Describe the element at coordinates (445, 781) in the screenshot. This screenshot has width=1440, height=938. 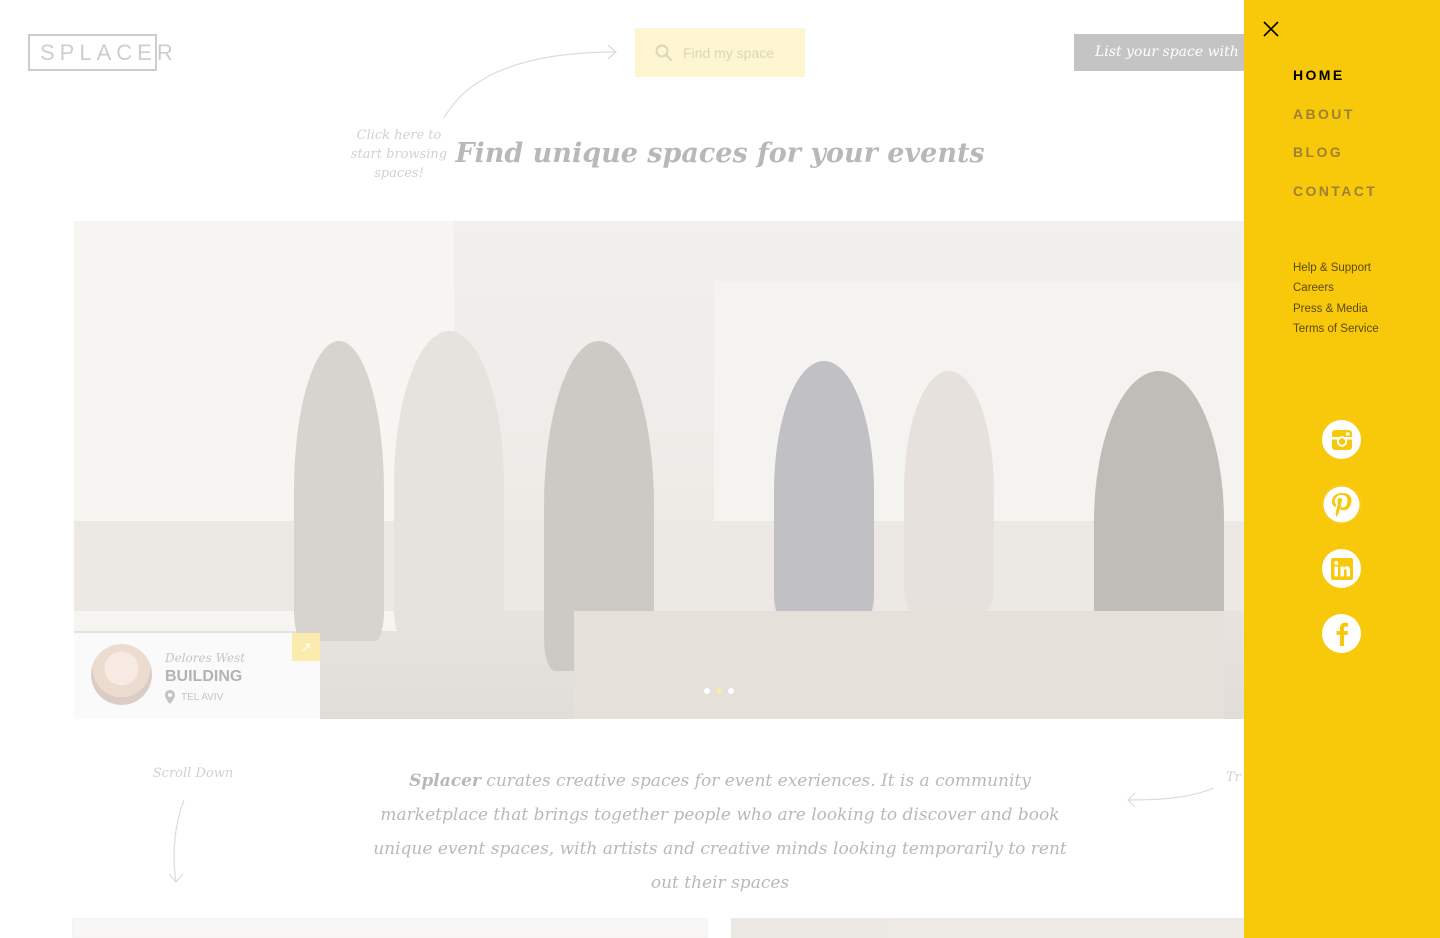
I see `brand-name: Splacer` at that location.